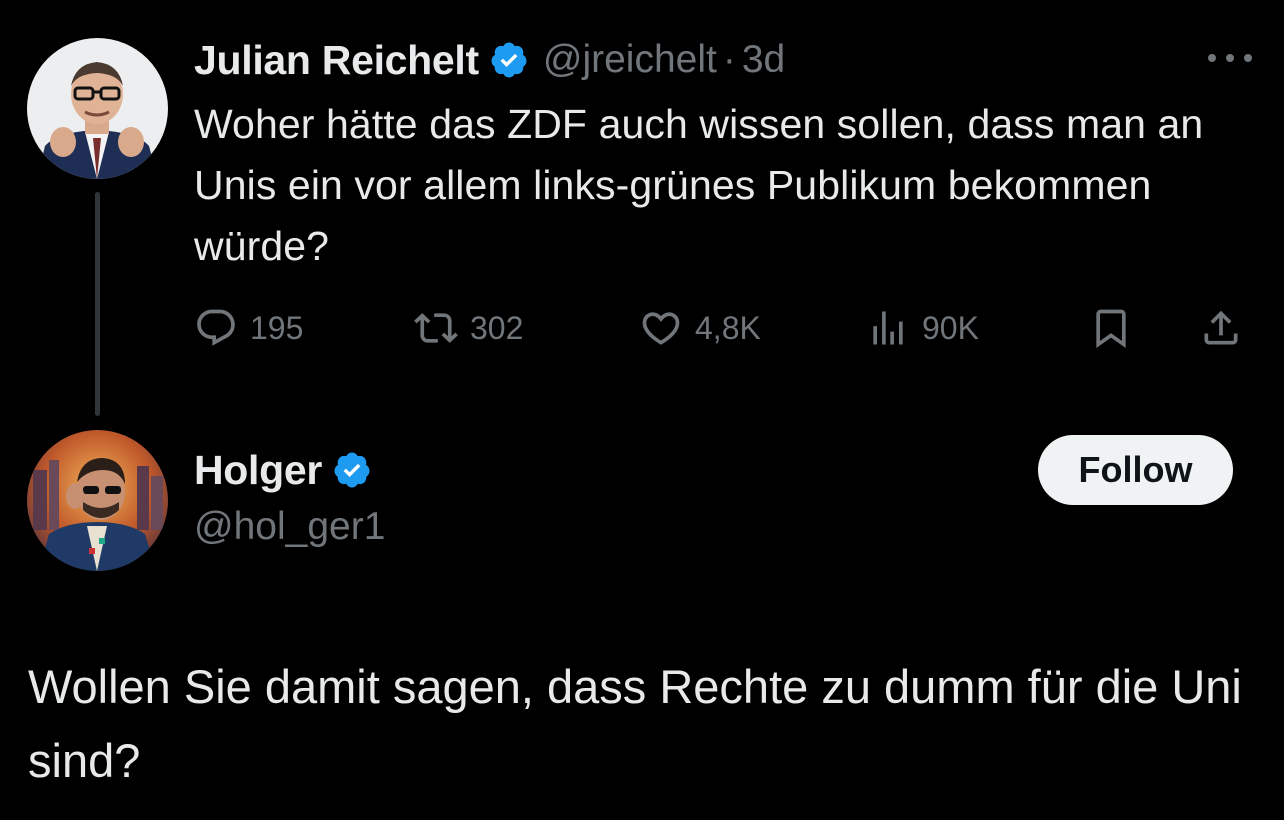 This screenshot has width=1284, height=820. I want to click on author-name: Holger, so click(258, 470).